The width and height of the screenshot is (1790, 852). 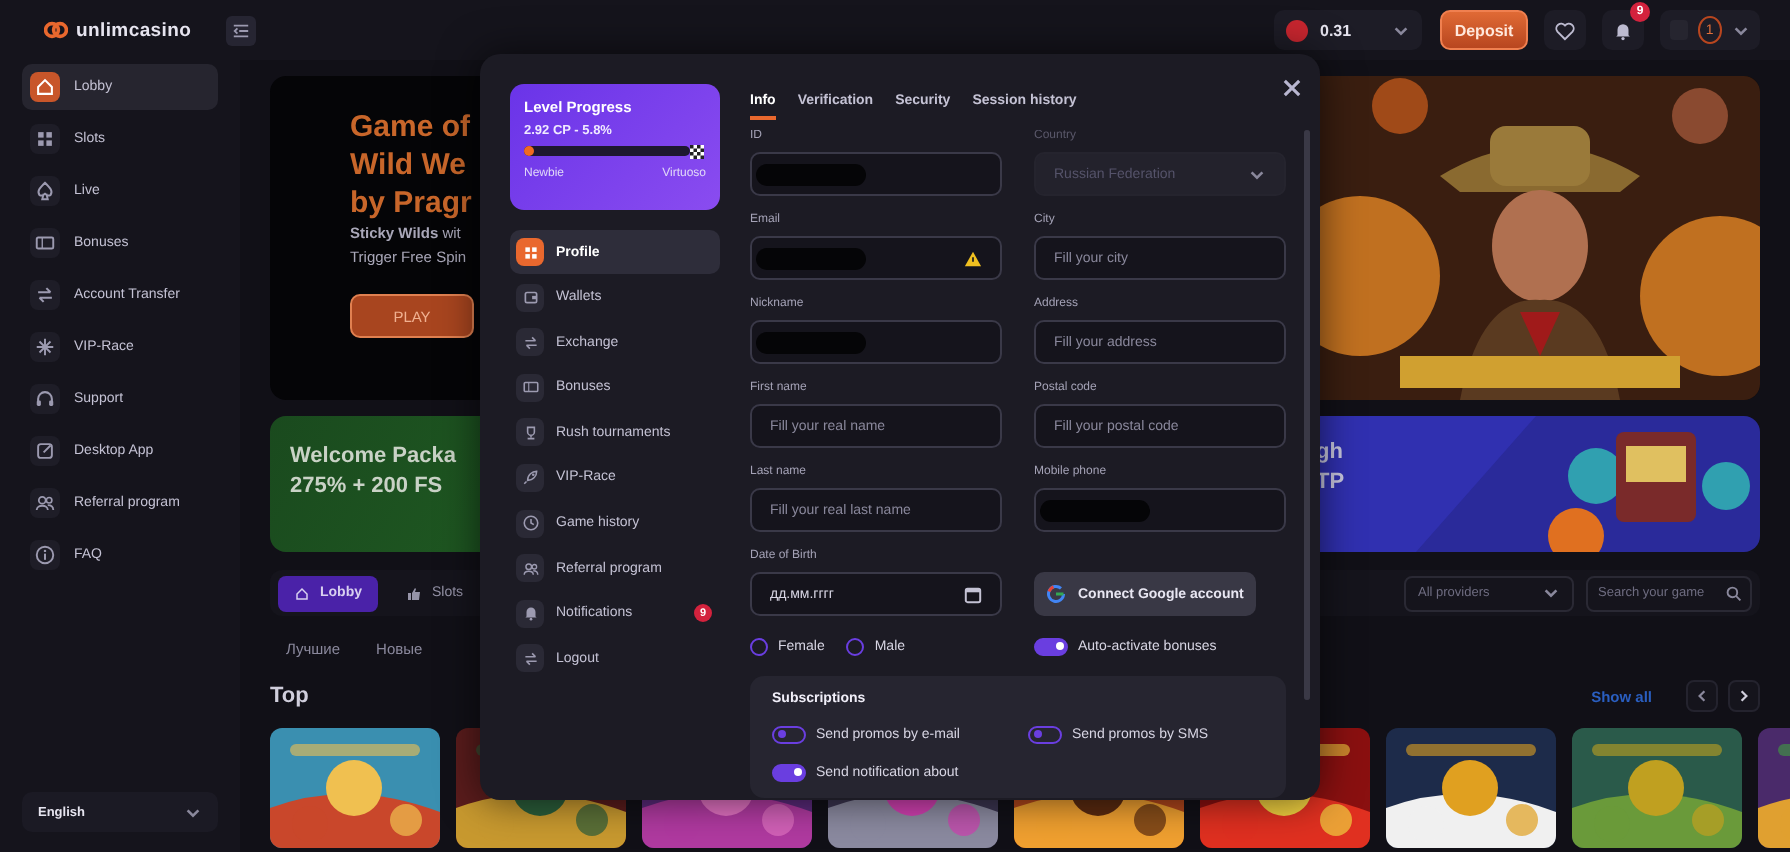 I want to click on search-icon, so click(x=1734, y=593).